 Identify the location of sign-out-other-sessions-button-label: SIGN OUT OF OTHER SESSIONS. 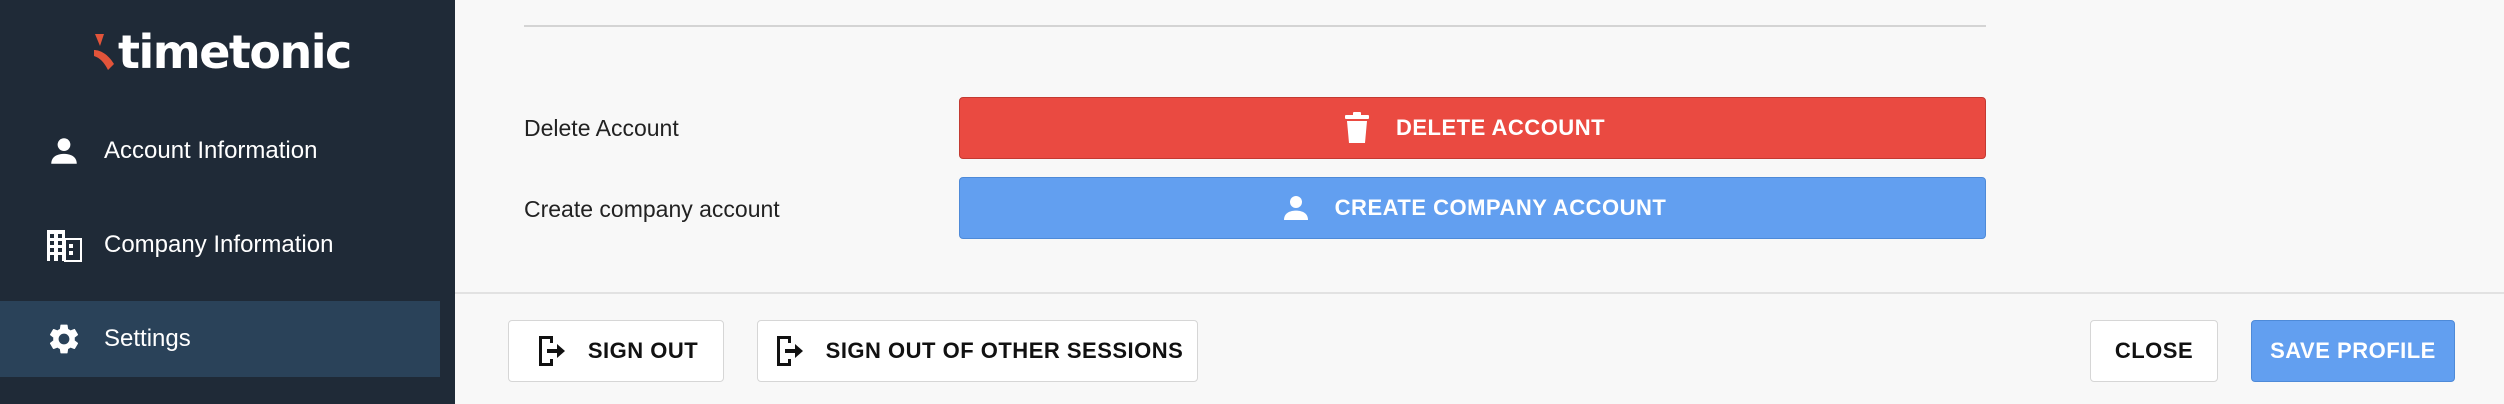
(1004, 350).